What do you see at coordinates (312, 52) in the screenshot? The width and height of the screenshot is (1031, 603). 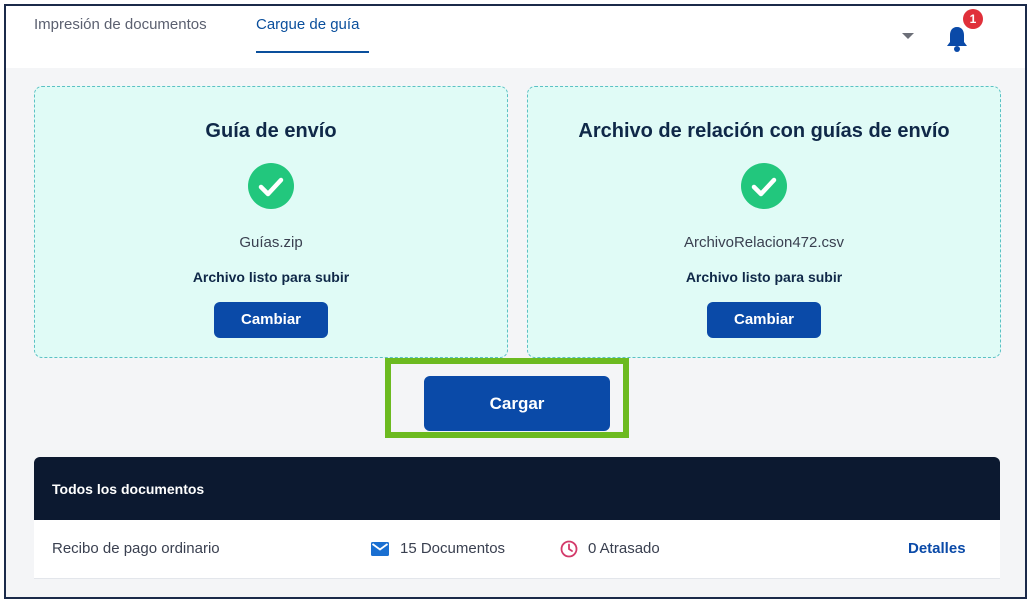 I see `active-tab-indicator` at bounding box center [312, 52].